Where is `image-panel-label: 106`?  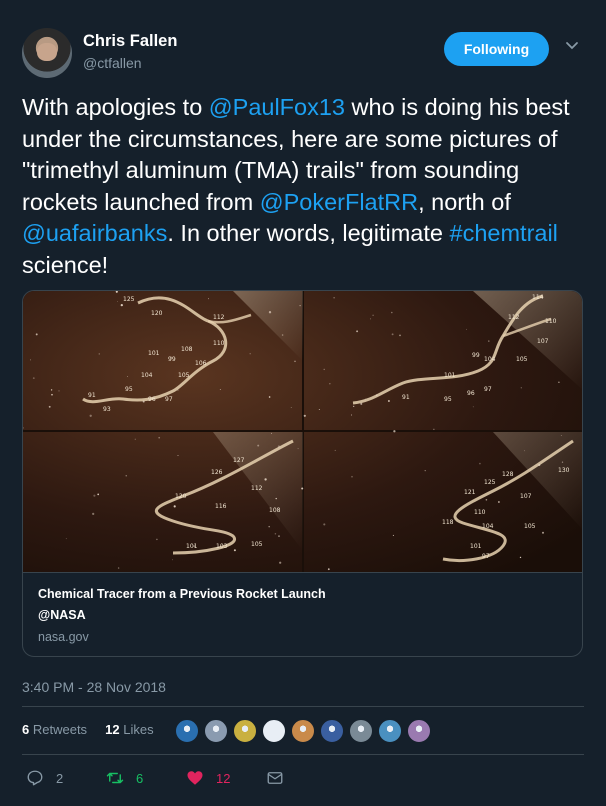
image-panel-label: 106 is located at coordinates (201, 363).